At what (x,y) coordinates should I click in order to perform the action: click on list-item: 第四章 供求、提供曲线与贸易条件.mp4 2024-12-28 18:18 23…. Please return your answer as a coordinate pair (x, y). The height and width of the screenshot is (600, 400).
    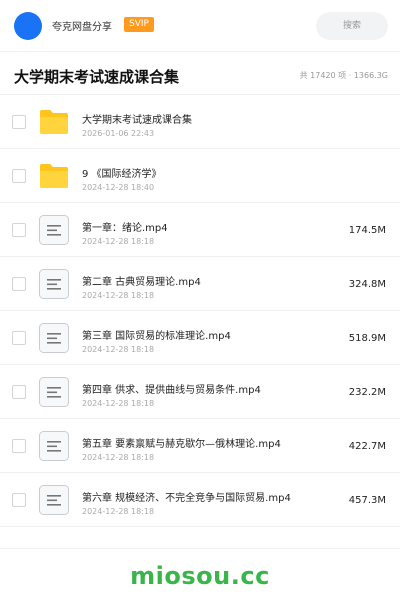
    Looking at the image, I should click on (200, 392).